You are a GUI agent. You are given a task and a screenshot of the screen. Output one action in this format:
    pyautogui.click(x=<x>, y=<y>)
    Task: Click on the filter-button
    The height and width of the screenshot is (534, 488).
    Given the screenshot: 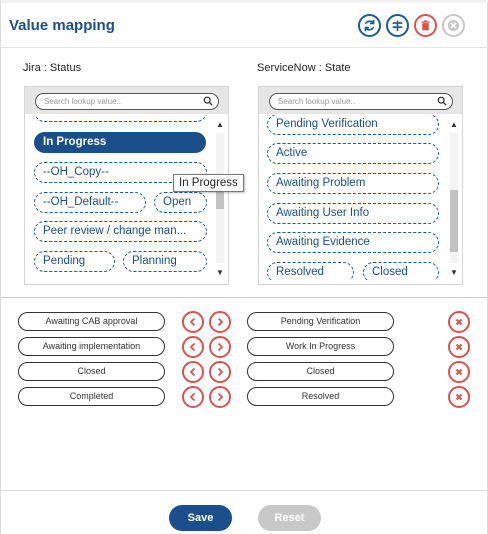 What is the action you would take?
    pyautogui.click(x=397, y=25)
    